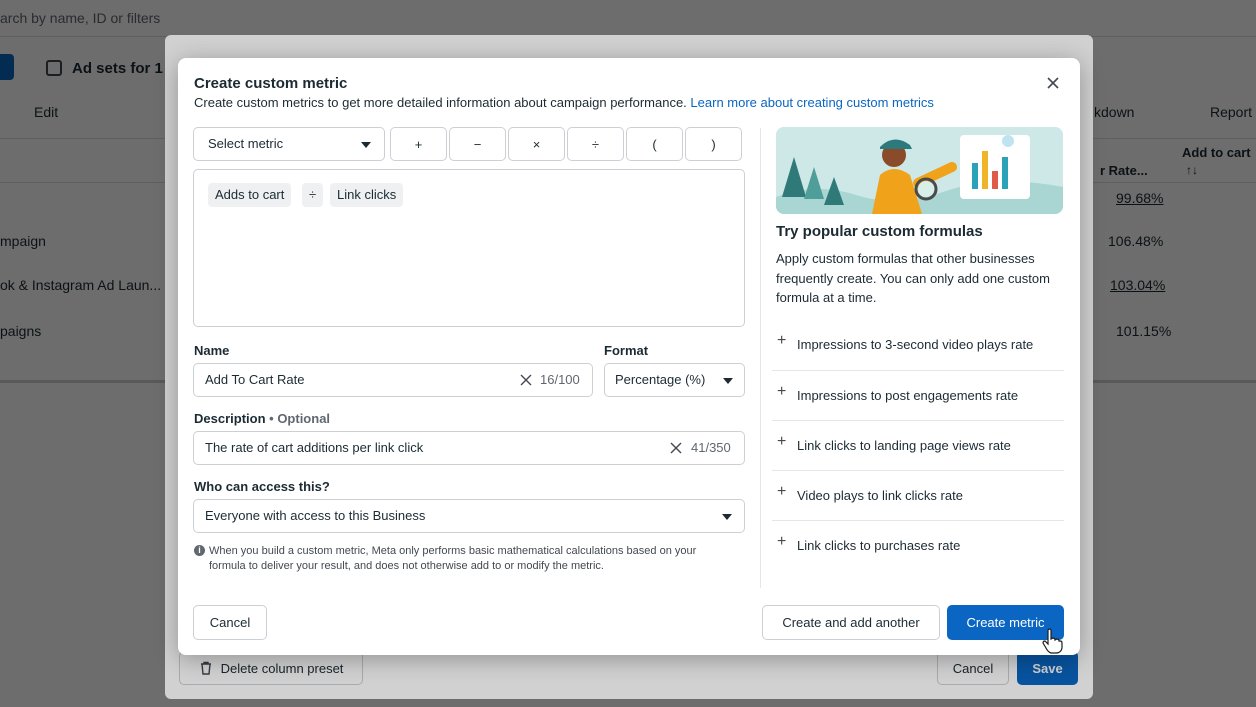 This screenshot has height=707, width=1256. What do you see at coordinates (477, 144) in the screenshot?
I see `operator-minus-button: −` at bounding box center [477, 144].